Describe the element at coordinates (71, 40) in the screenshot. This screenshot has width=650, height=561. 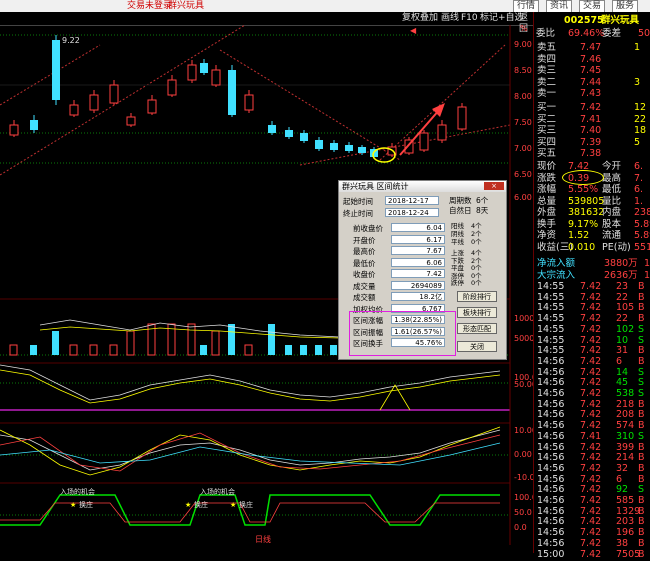
I see `high-price-label: 9.22` at that location.